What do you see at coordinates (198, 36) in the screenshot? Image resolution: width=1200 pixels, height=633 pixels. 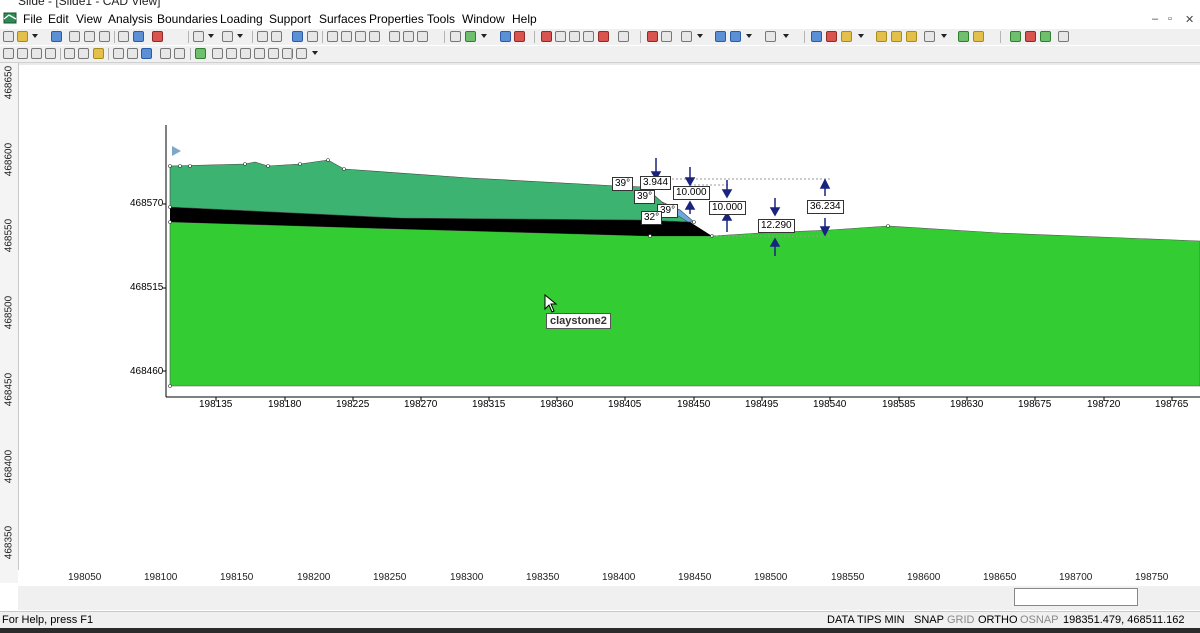 I see `undo-icon` at bounding box center [198, 36].